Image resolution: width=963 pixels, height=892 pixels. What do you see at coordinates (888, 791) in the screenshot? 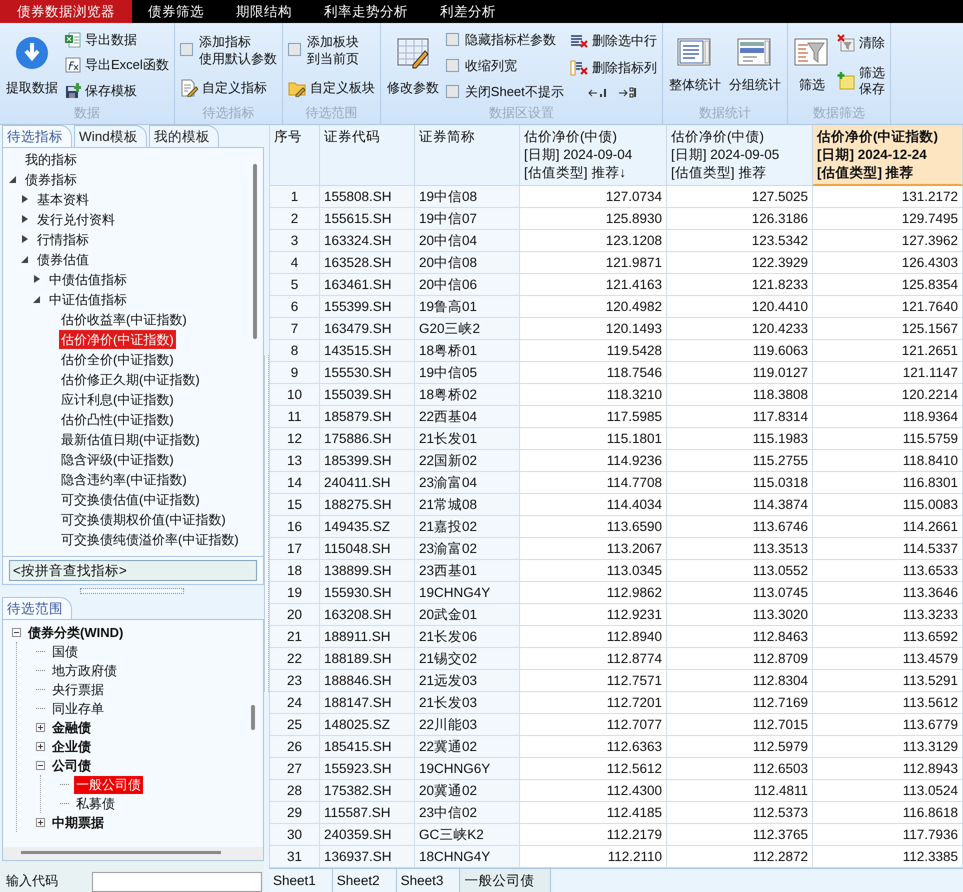
I see `table-cell: 113.0524` at bounding box center [888, 791].